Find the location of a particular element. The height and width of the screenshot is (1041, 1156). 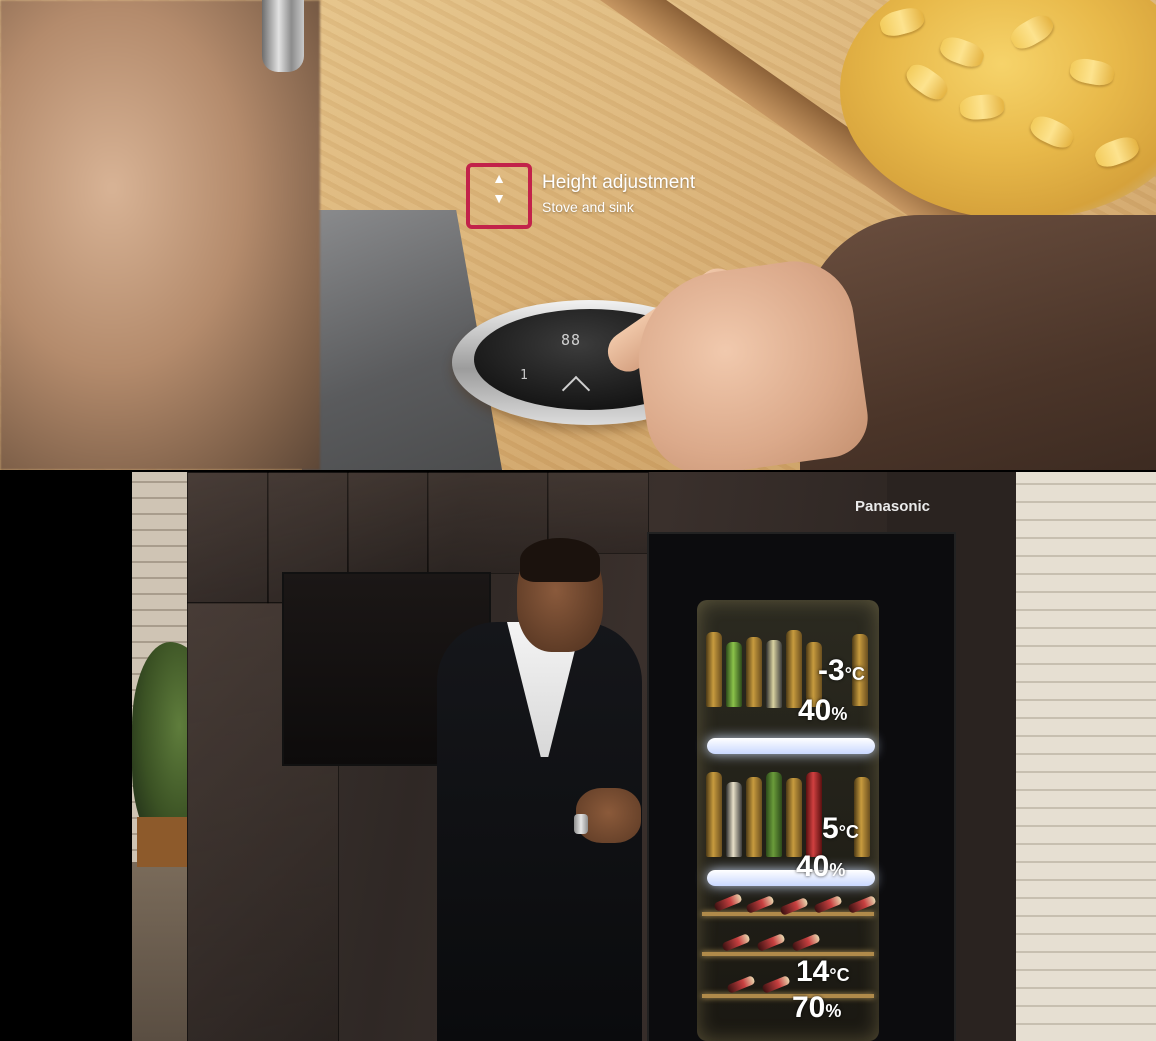

up-down-arrows-icon: ▲ ▼ is located at coordinates (499, 188).